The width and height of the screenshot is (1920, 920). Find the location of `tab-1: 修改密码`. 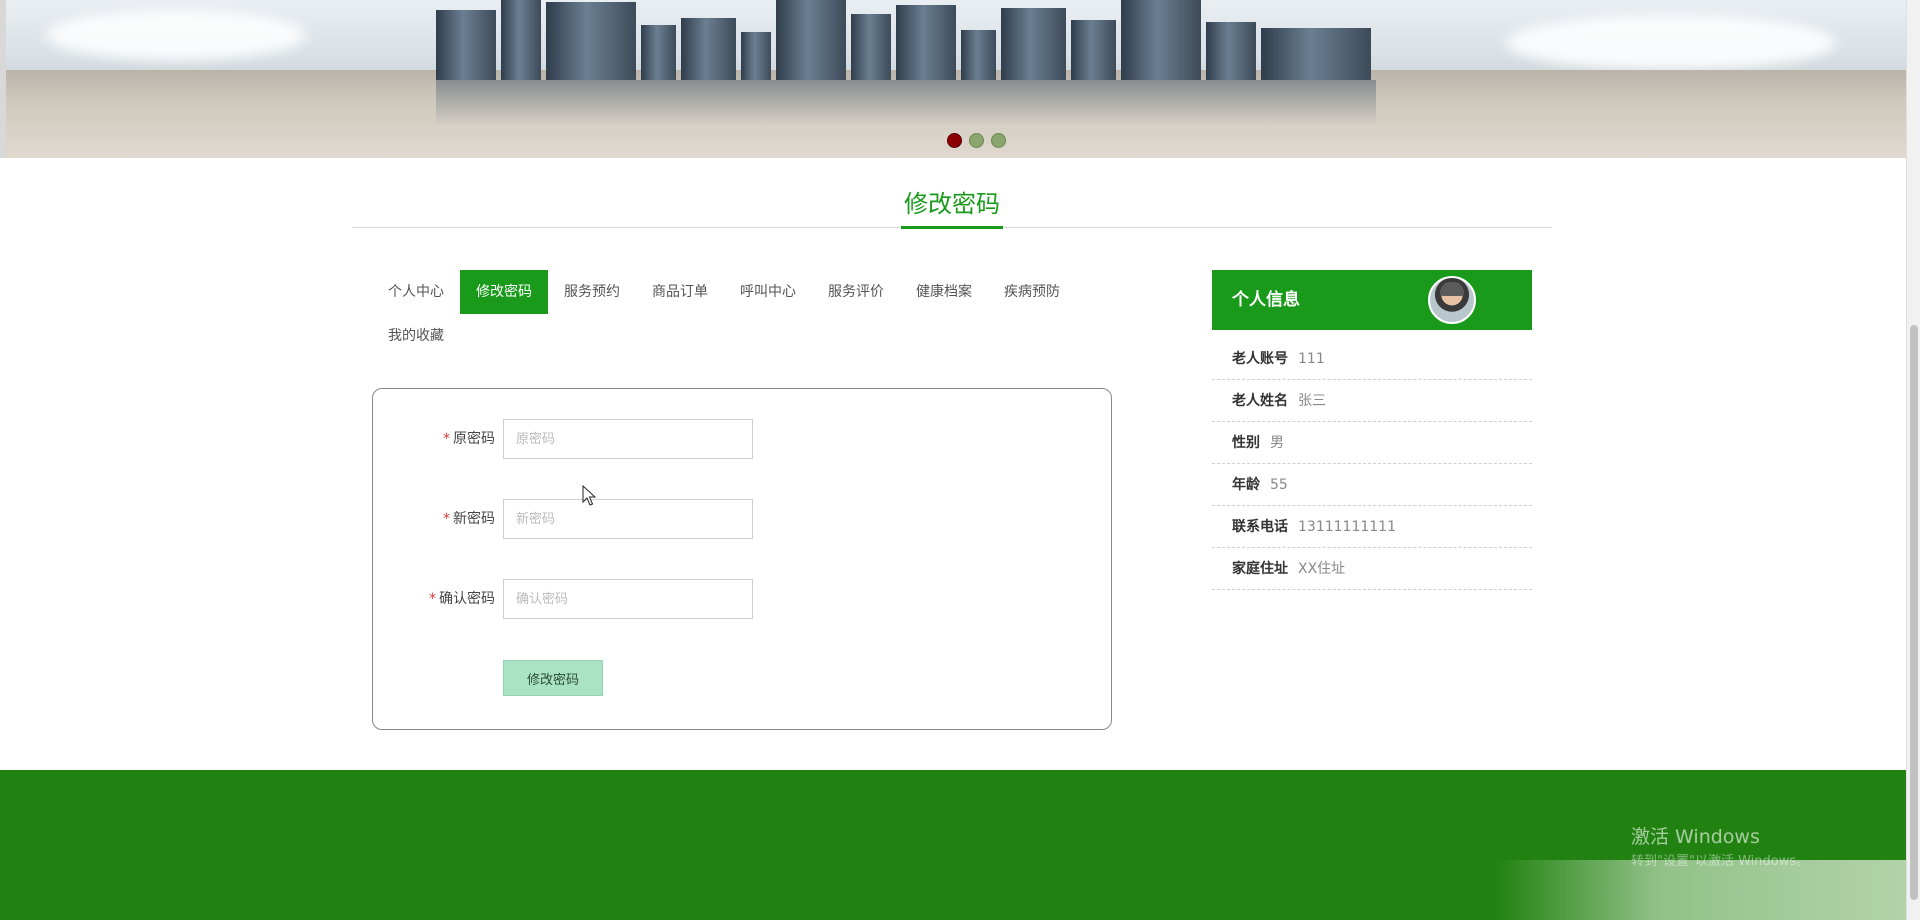

tab-1: 修改密码 is located at coordinates (504, 292).